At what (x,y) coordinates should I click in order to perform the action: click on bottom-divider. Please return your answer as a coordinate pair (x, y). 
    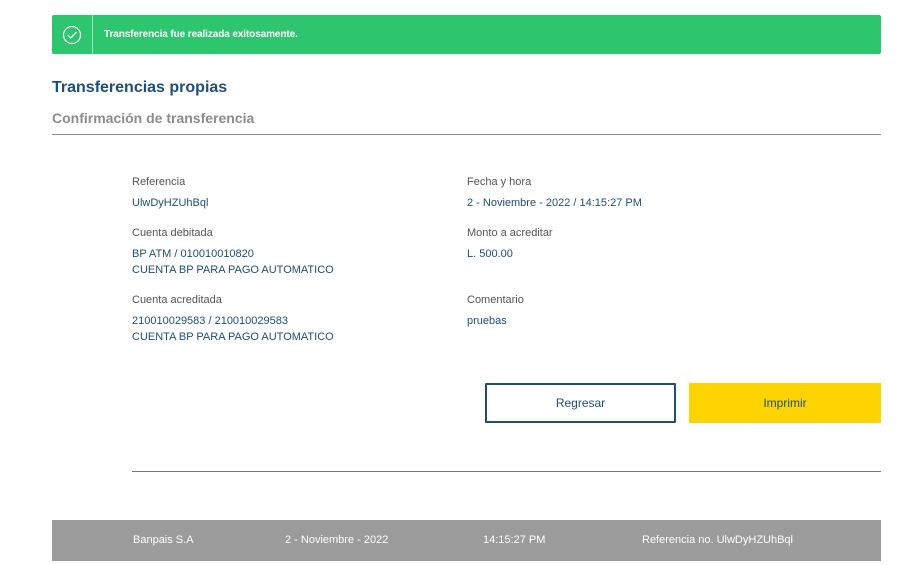
    Looking at the image, I should click on (506, 471).